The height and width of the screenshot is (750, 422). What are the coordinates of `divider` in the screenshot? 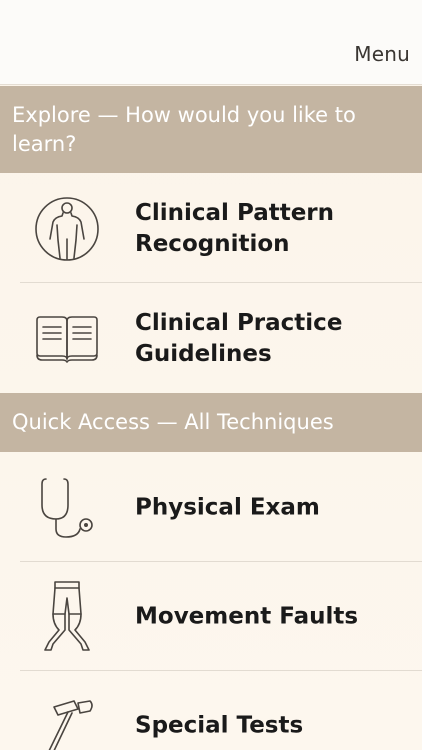 It's located at (221, 282).